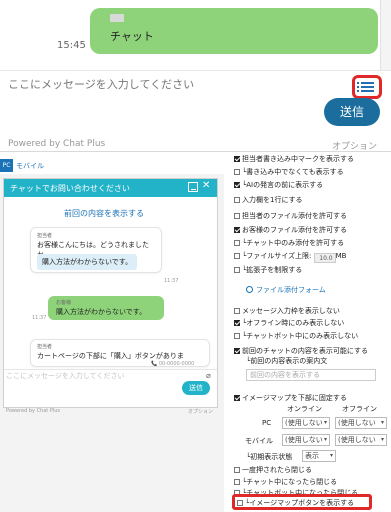  What do you see at coordinates (385, 35) in the screenshot?
I see `scrollbar` at bounding box center [385, 35].